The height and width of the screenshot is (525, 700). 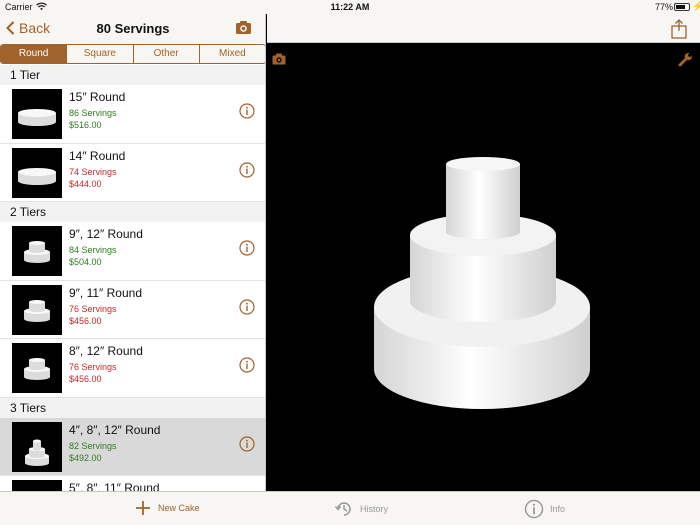 I want to click on cake-size-label: 5″, 8″, 11″ Round, so click(x=114, y=486).